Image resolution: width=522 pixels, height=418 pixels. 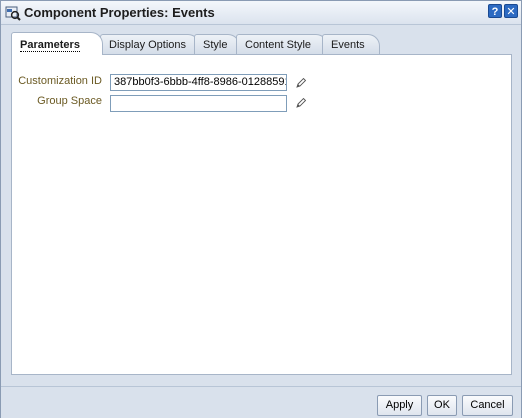 I want to click on tab-events: Events, so click(x=351, y=44).